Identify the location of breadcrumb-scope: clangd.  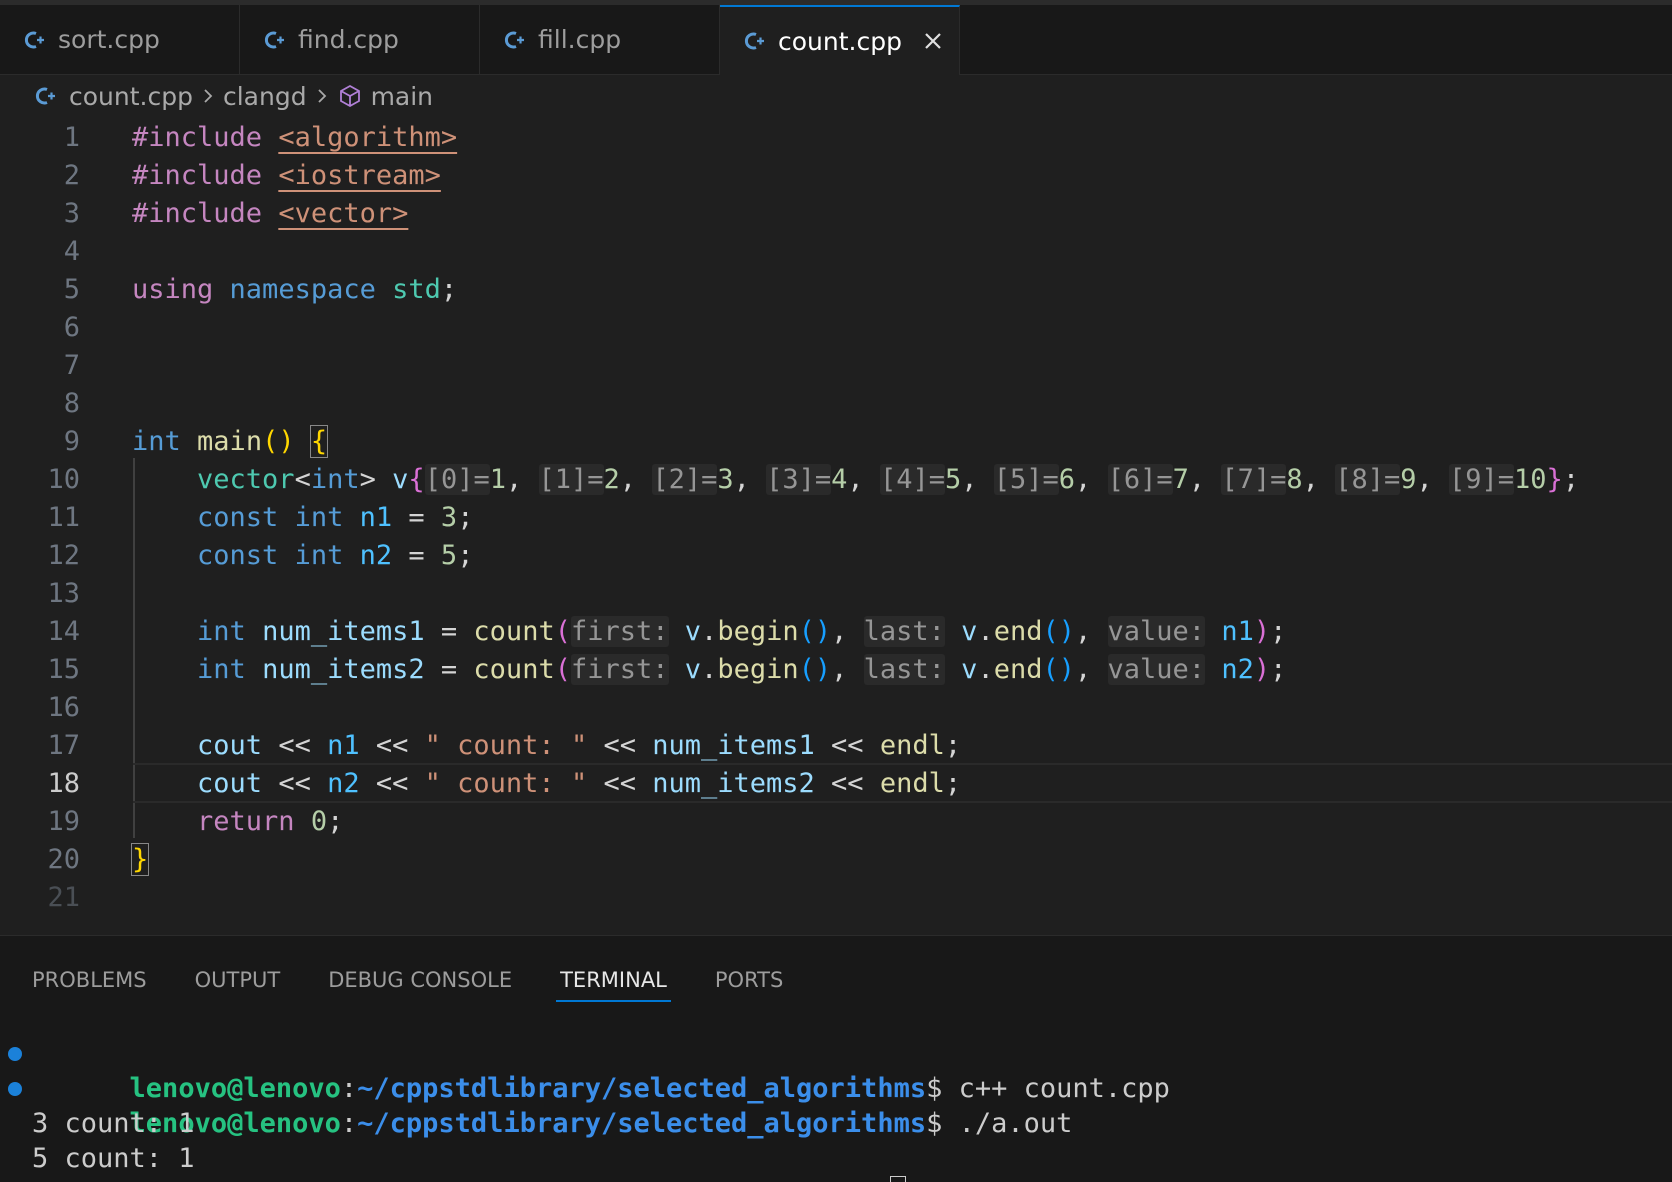
(265, 96).